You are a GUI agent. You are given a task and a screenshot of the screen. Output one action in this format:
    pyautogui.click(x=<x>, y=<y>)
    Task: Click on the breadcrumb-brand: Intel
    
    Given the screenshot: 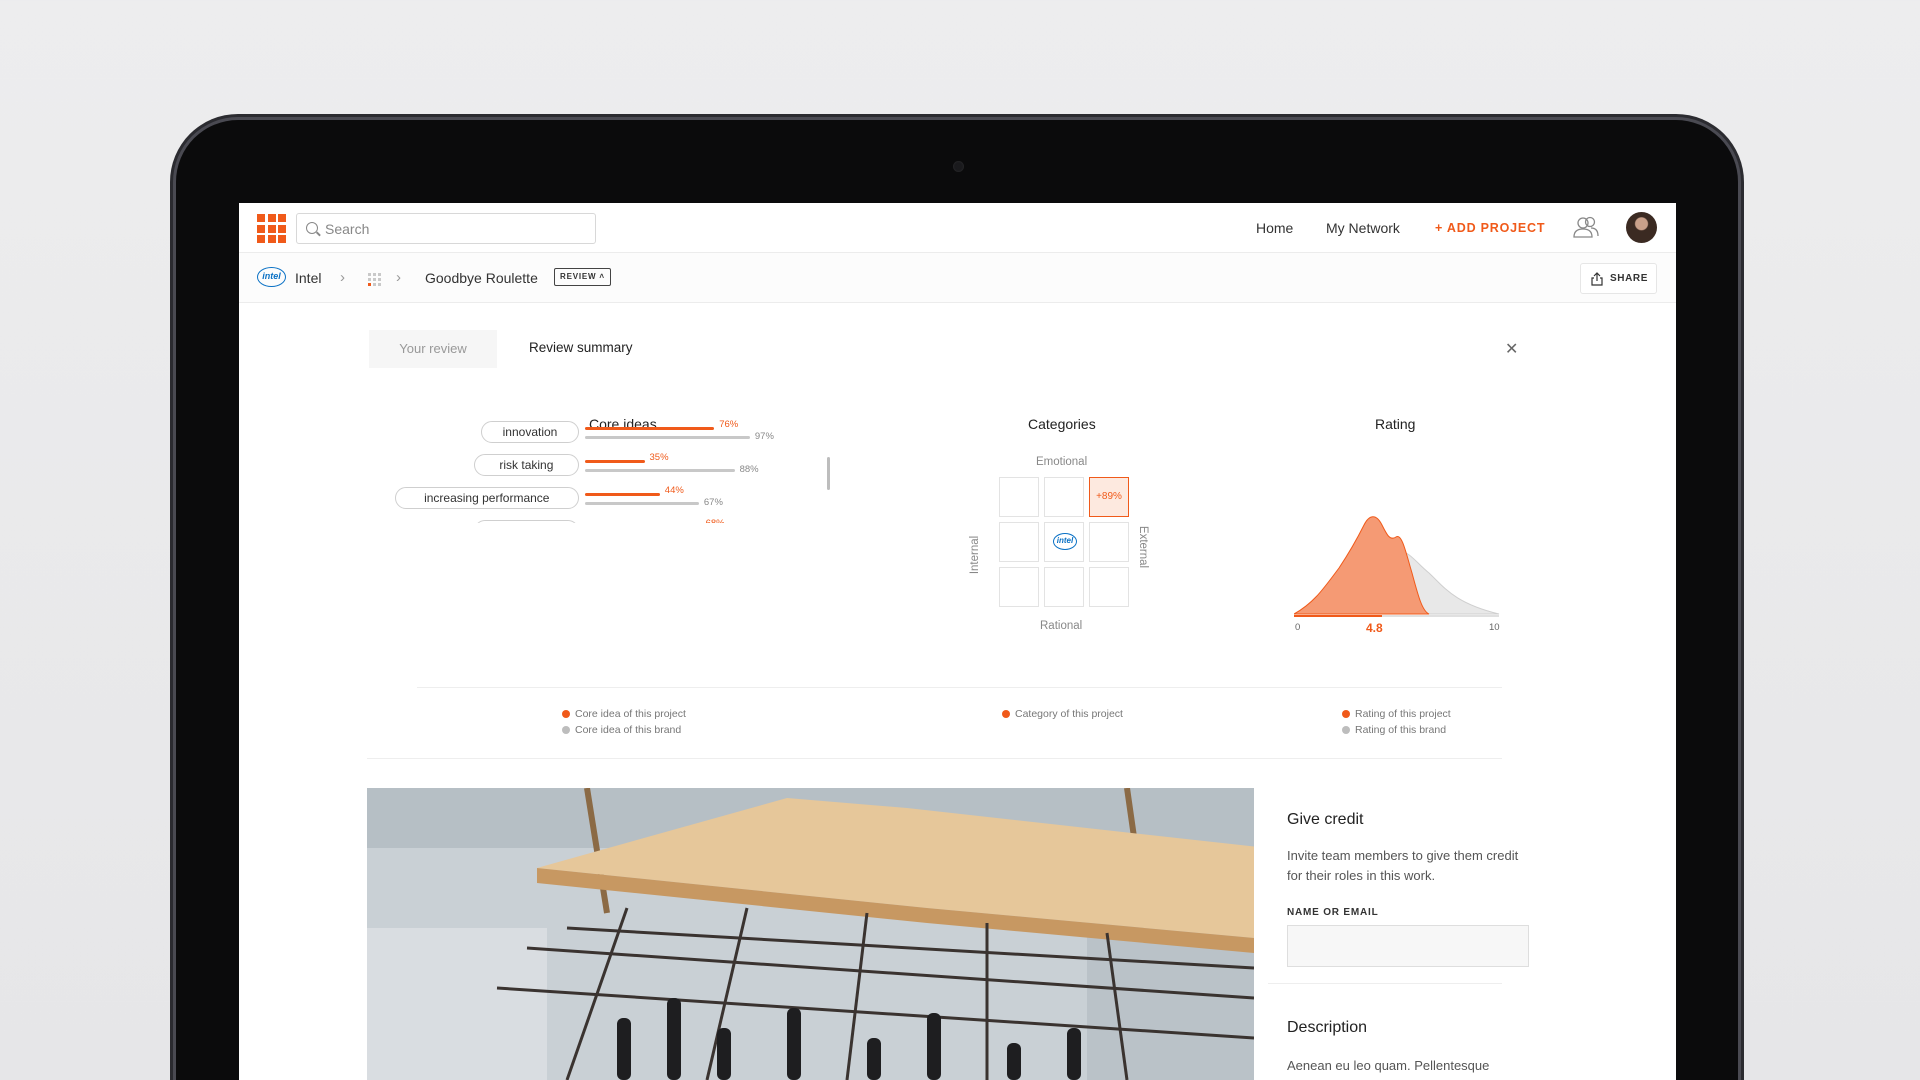 What is the action you would take?
    pyautogui.click(x=308, y=278)
    